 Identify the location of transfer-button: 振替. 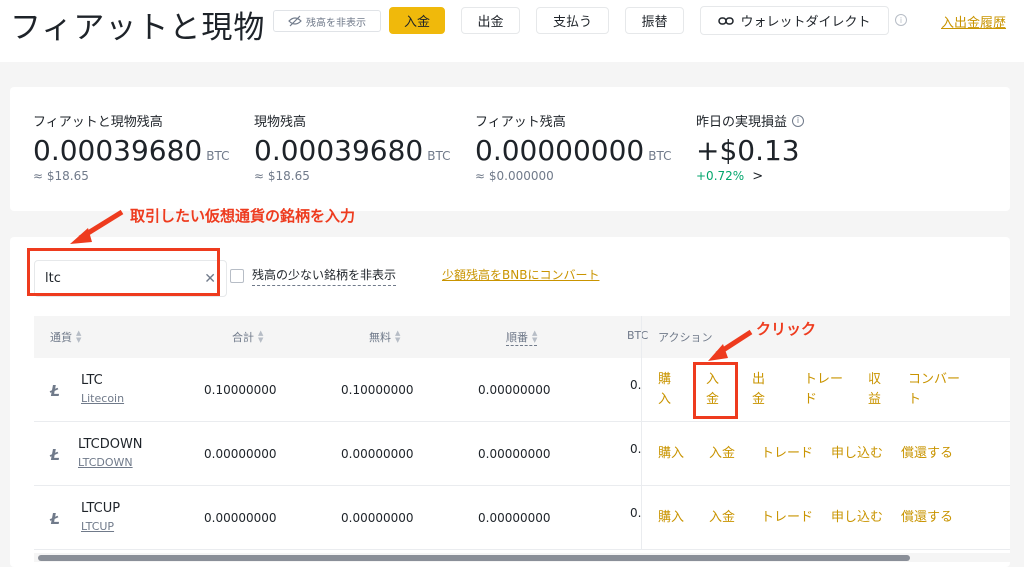
(654, 20).